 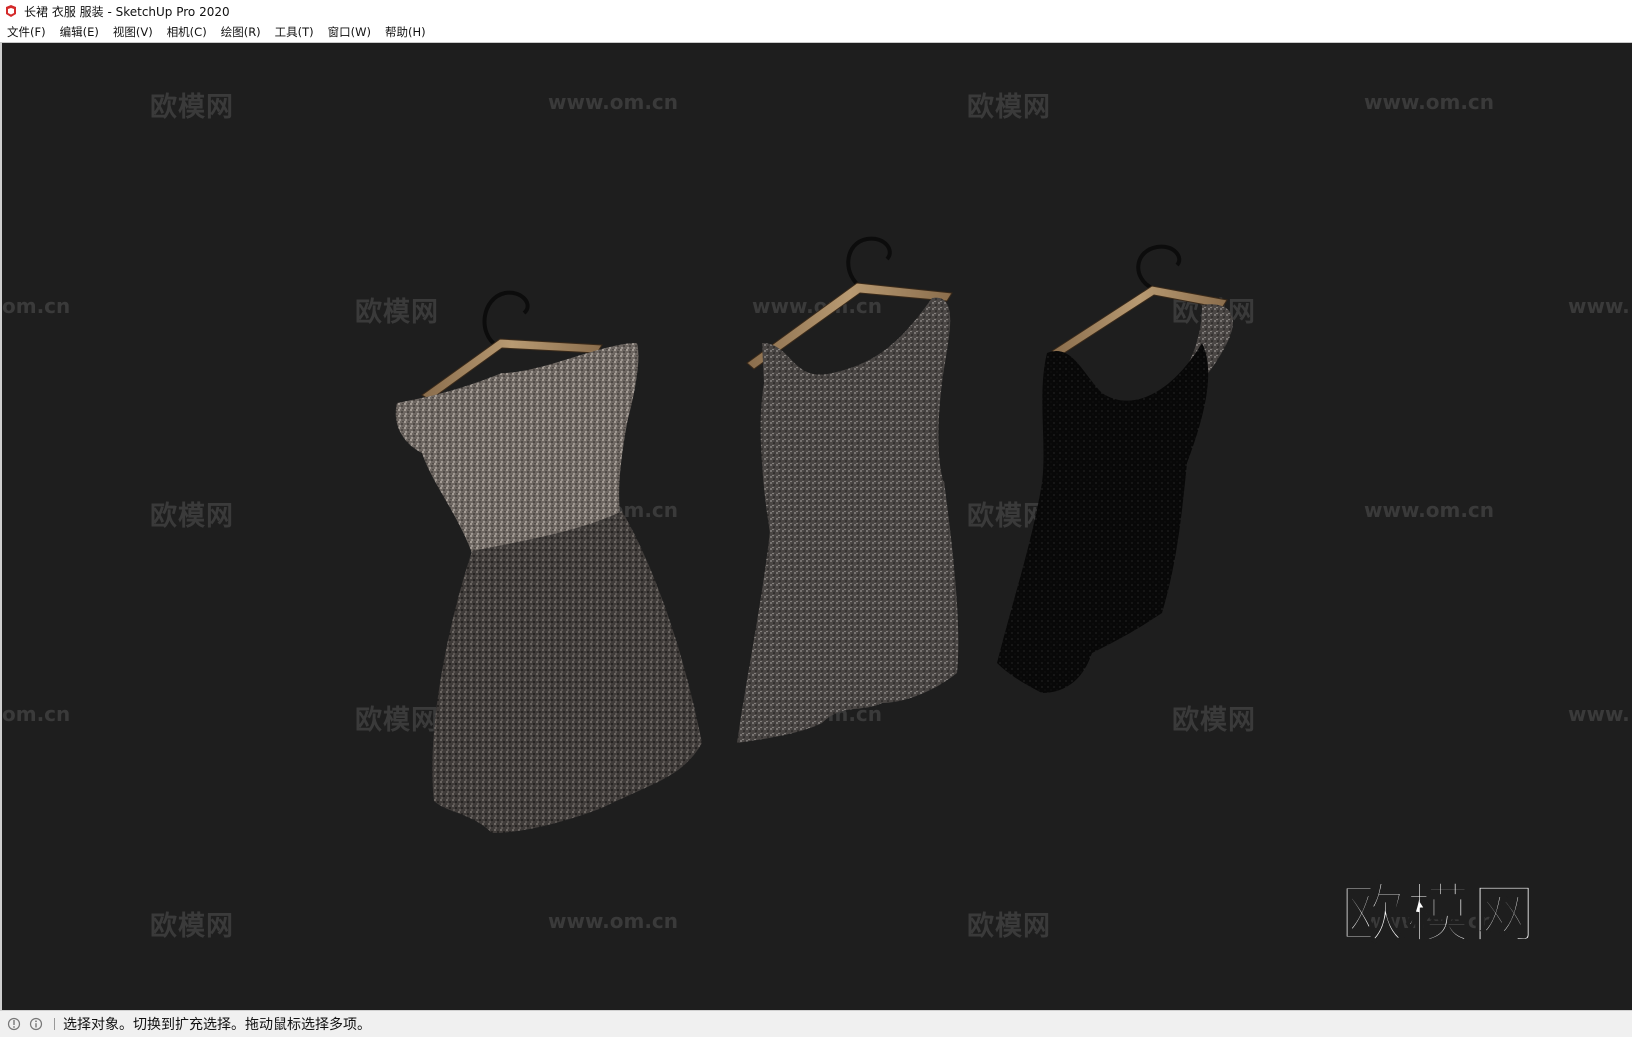 What do you see at coordinates (567, 672) in the screenshot?
I see `dress-skirt` at bounding box center [567, 672].